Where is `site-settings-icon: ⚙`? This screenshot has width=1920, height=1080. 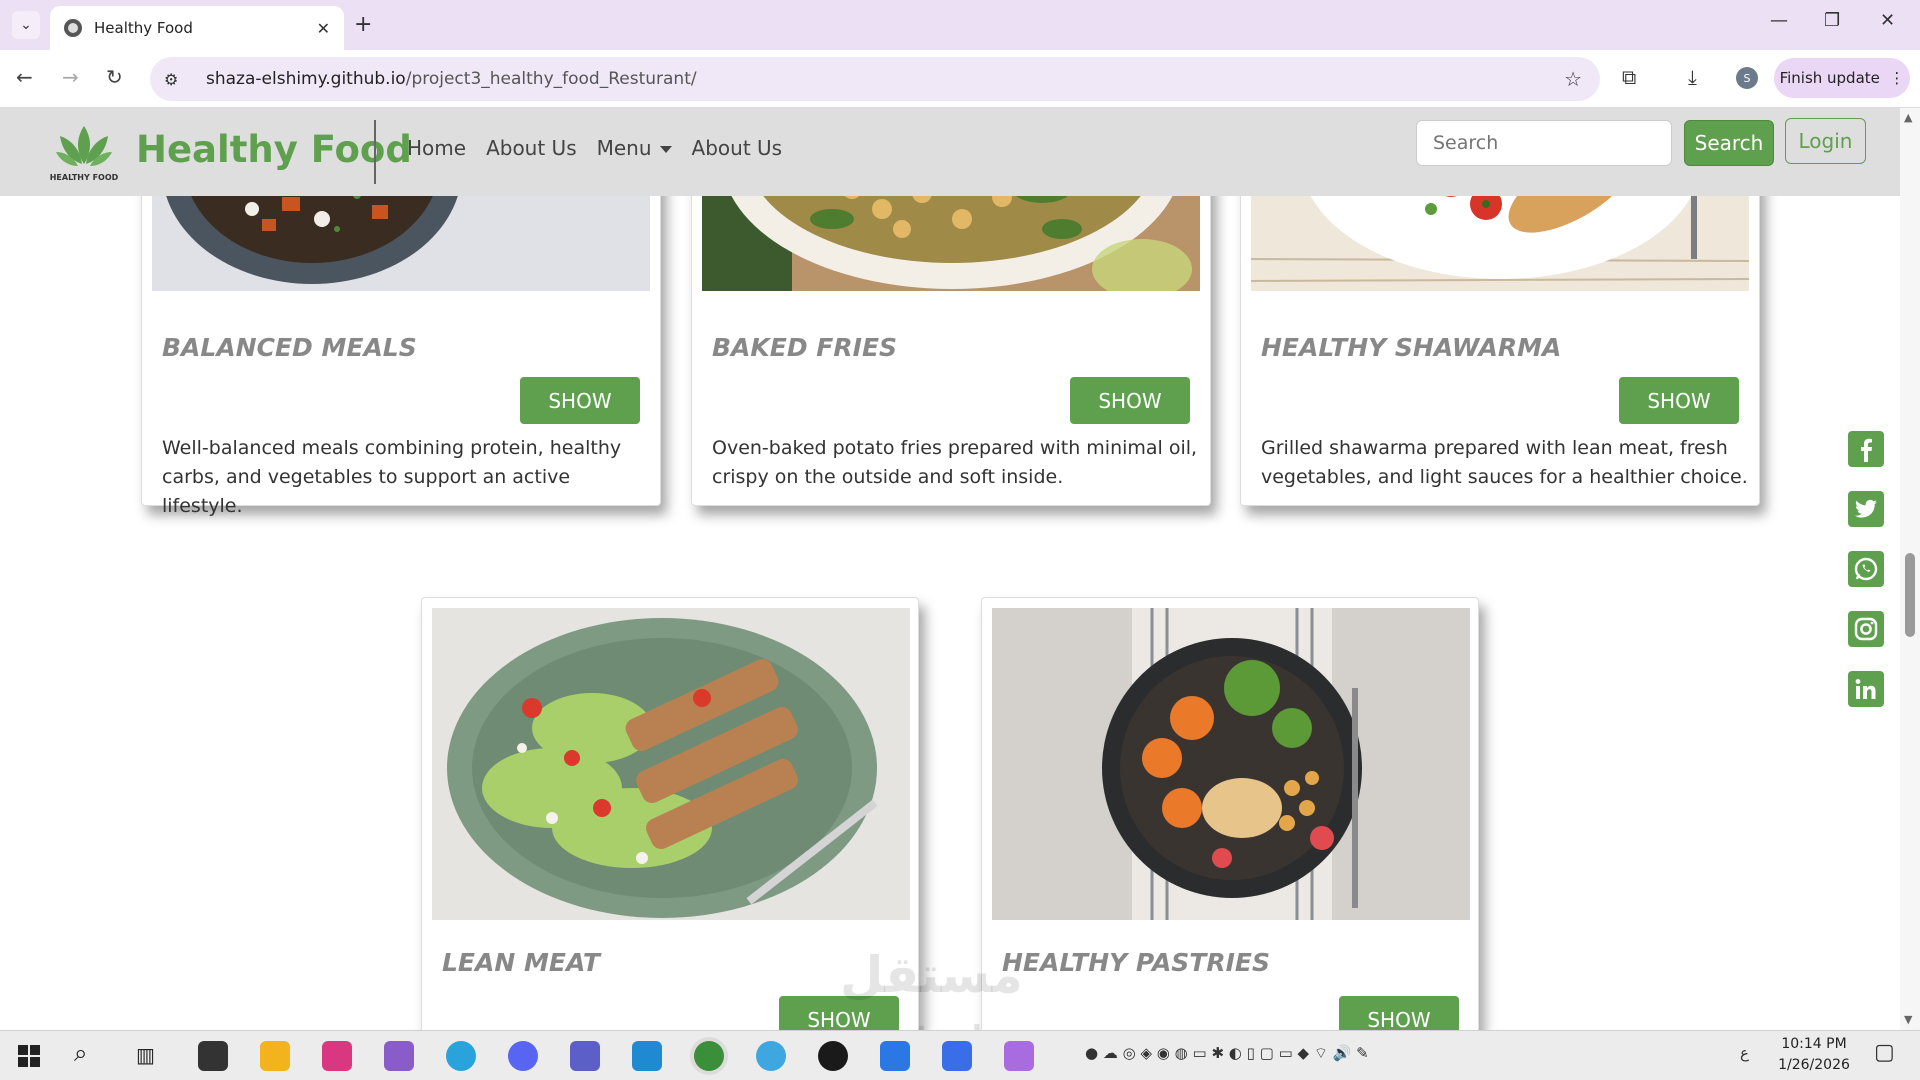 site-settings-icon: ⚙ is located at coordinates (174, 79).